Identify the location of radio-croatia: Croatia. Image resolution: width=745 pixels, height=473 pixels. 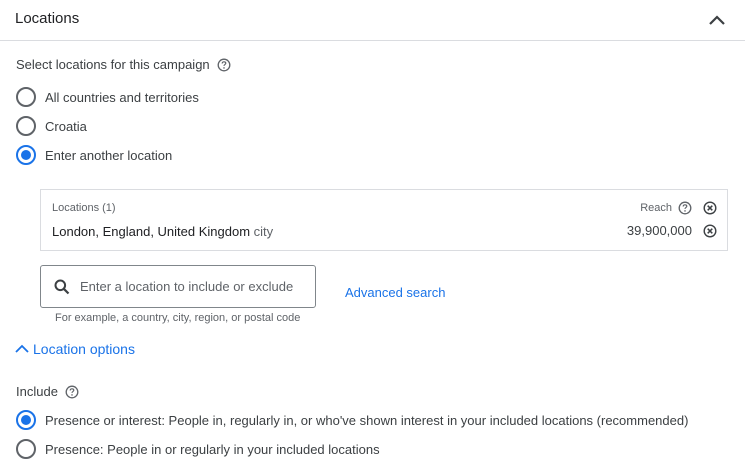
(51, 126).